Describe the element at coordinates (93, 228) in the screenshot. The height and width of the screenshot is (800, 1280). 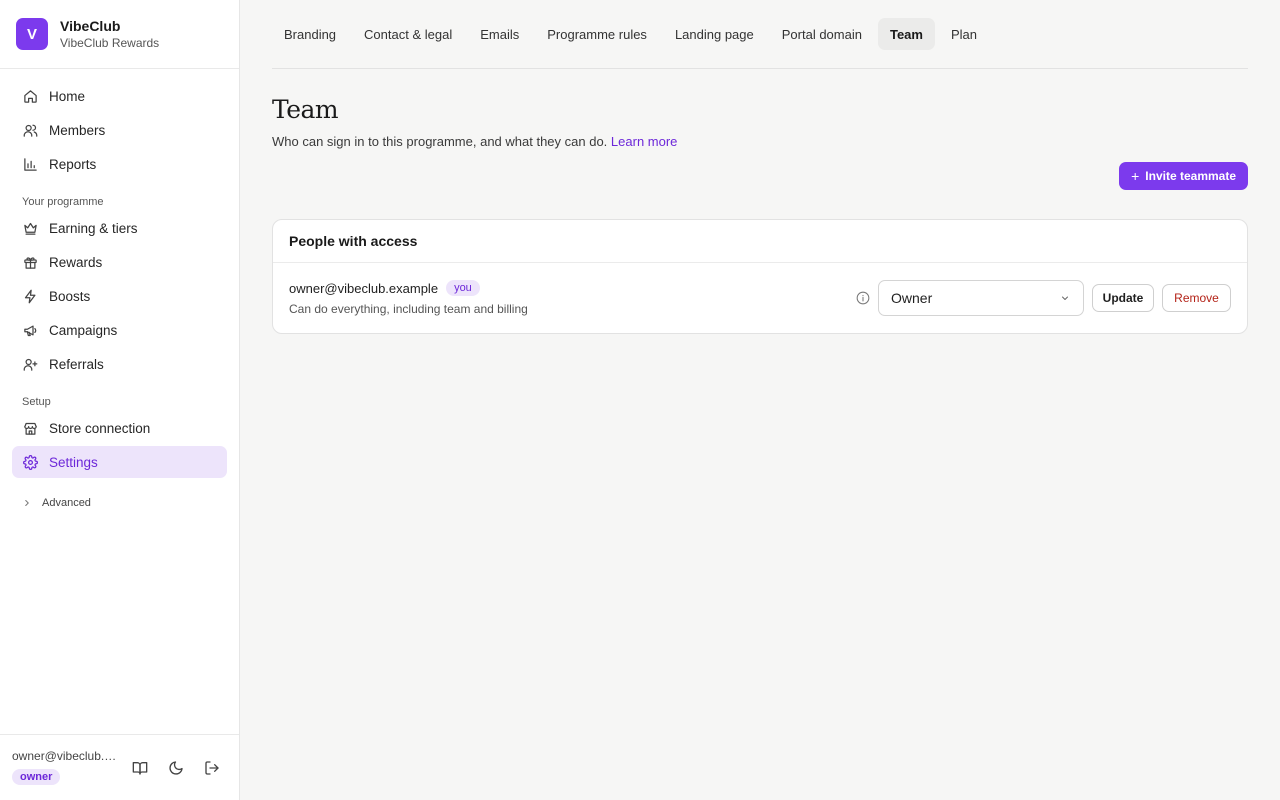
I see `sidebar-item-label: Earning & tiers` at that location.